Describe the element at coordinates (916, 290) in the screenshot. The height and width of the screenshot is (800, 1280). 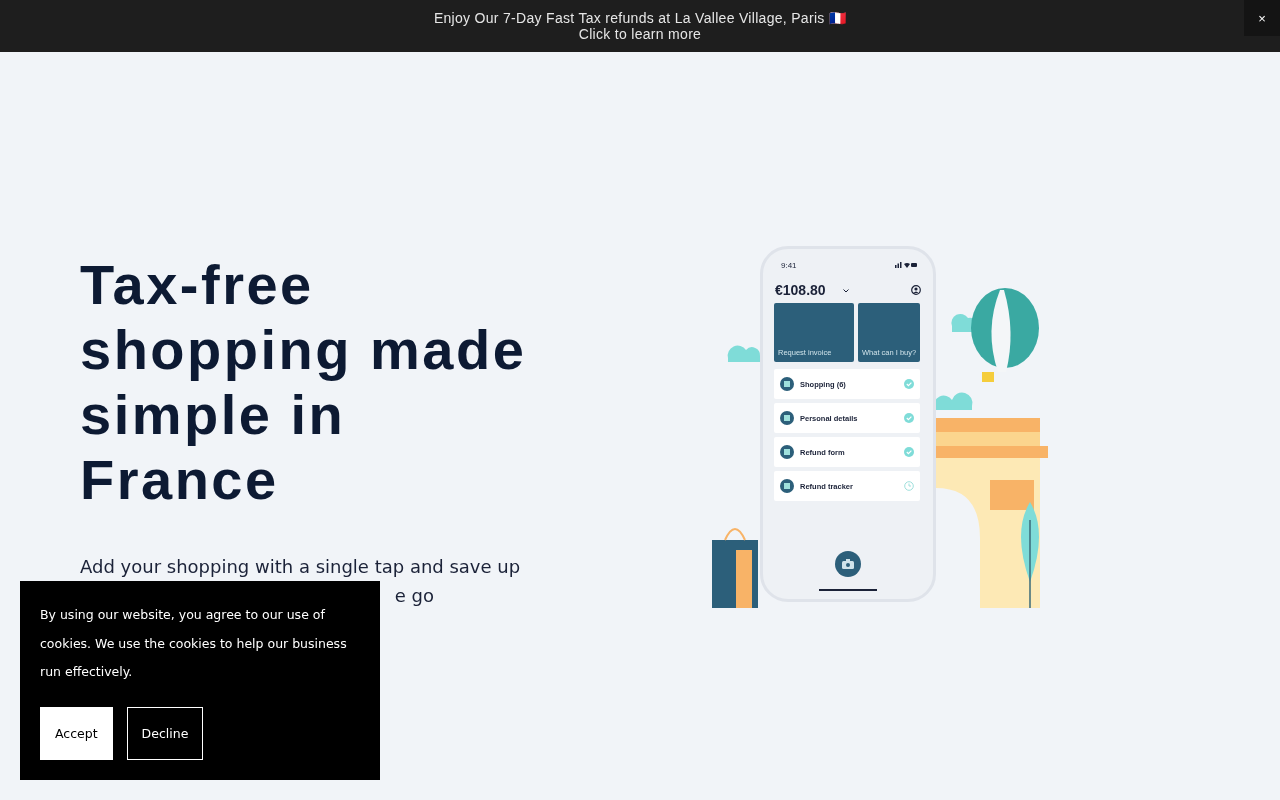
I see `user-icon` at that location.